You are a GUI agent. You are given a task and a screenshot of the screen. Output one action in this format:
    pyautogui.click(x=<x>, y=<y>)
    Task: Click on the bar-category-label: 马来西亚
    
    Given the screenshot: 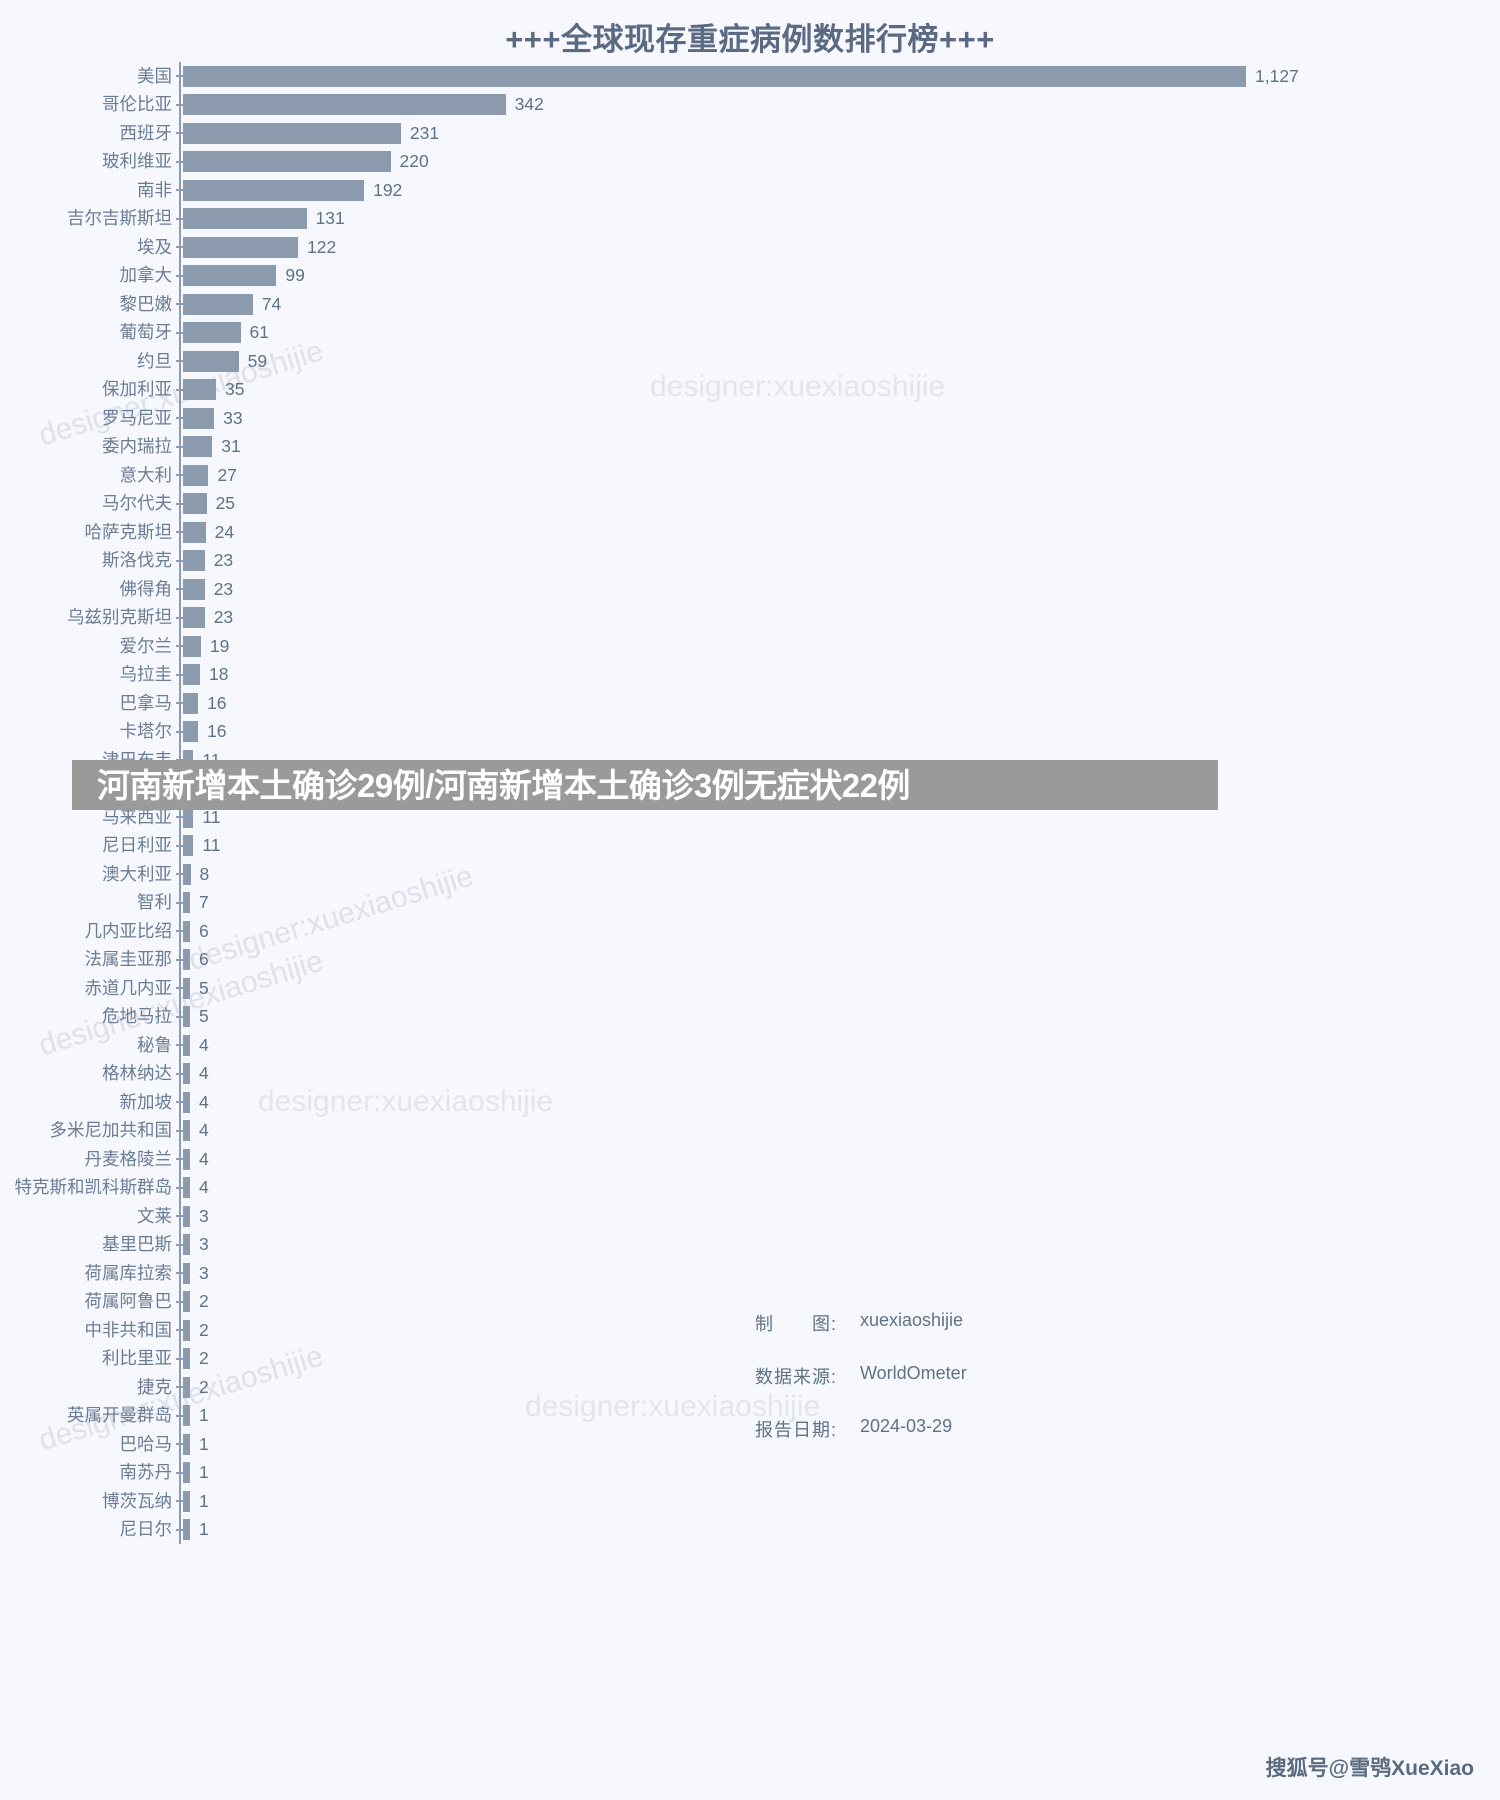 What is the action you would take?
    pyautogui.click(x=137, y=816)
    